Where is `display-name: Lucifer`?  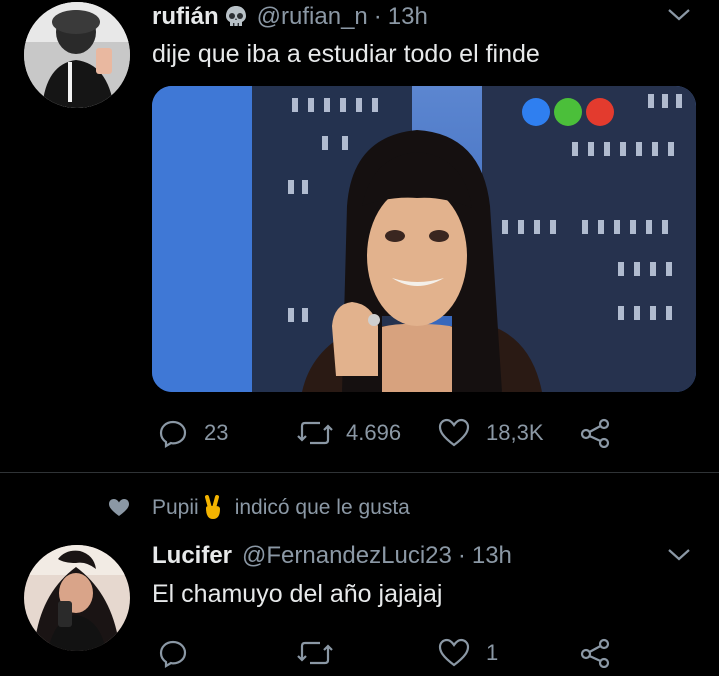 display-name: Lucifer is located at coordinates (192, 556).